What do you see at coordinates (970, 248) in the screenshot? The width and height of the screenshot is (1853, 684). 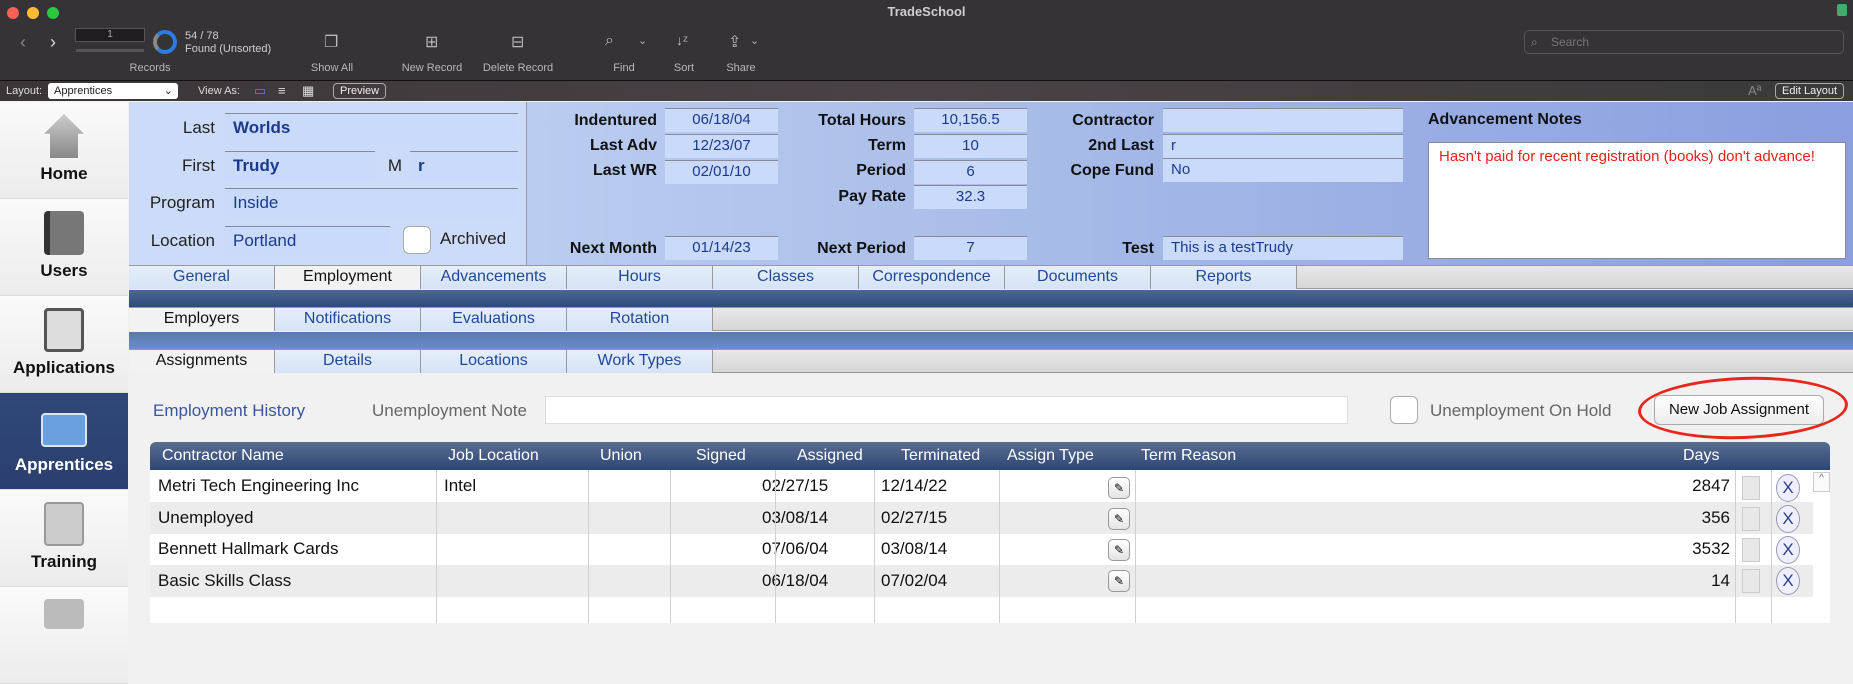 I see `next-period-field: 7` at bounding box center [970, 248].